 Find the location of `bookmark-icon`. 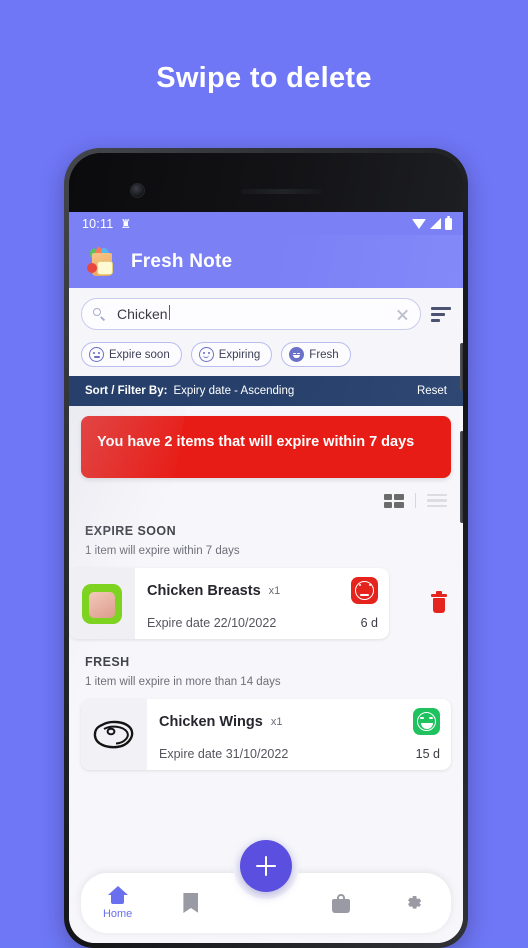

bookmark-icon is located at coordinates (191, 903).